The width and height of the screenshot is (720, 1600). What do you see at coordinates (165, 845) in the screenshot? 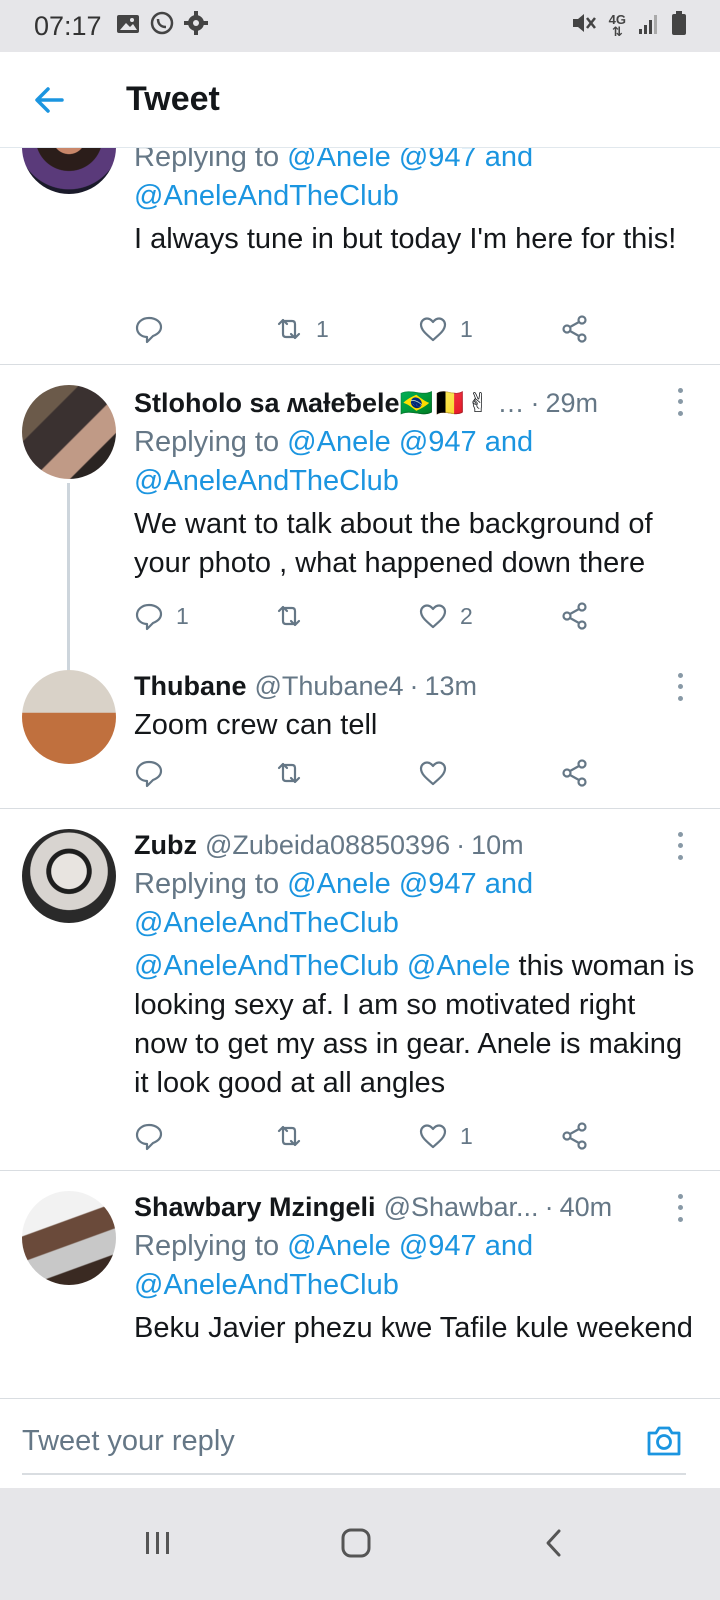
I see `author-name: Zubz` at bounding box center [165, 845].